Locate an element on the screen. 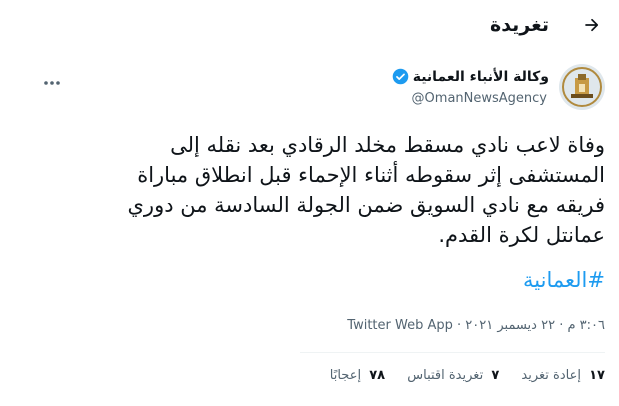 The width and height of the screenshot is (619, 406). quotes-stat: ٧ تغريدة اقتباس is located at coordinates (453, 375).